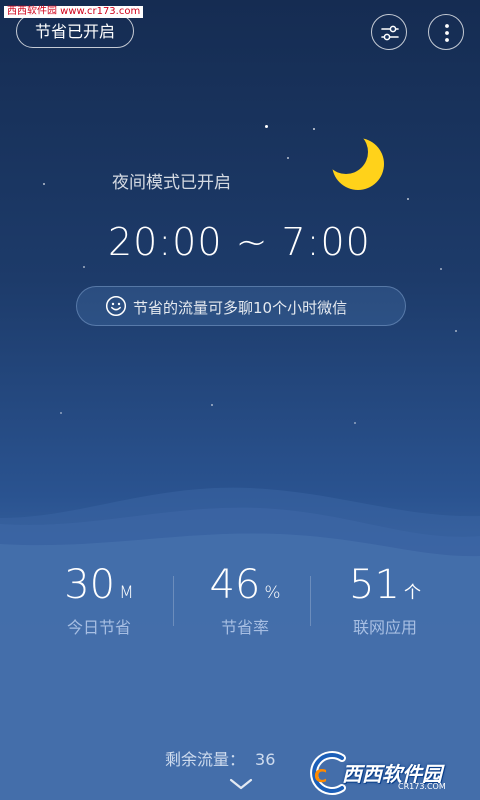 The image size is (480, 800). I want to click on filter-button, so click(389, 32).